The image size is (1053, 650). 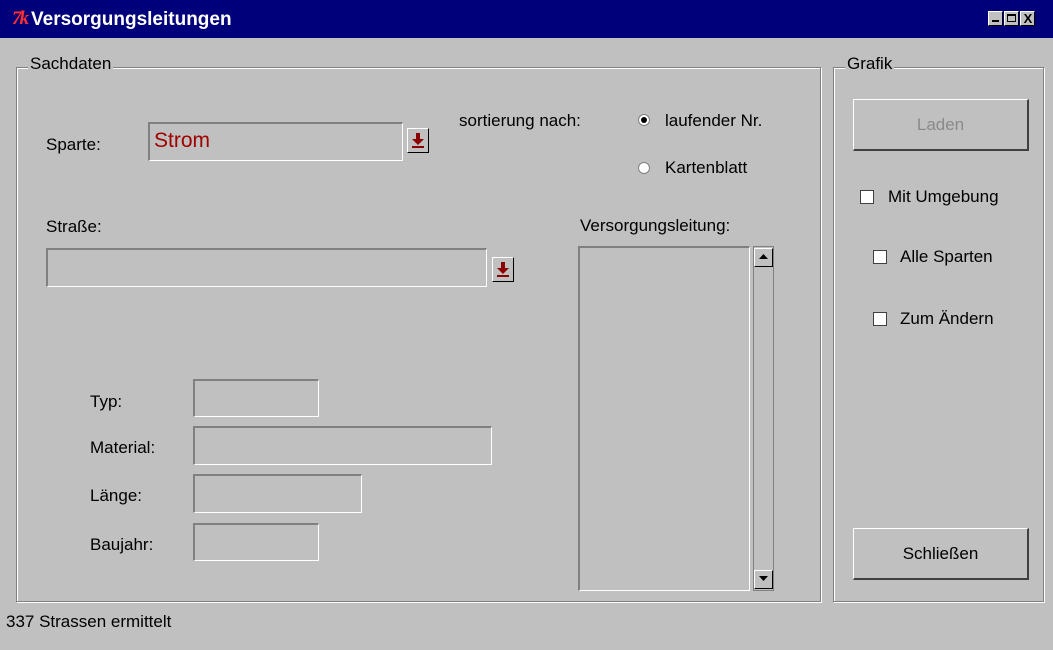 What do you see at coordinates (266, 267) in the screenshot?
I see `strasse-field` at bounding box center [266, 267].